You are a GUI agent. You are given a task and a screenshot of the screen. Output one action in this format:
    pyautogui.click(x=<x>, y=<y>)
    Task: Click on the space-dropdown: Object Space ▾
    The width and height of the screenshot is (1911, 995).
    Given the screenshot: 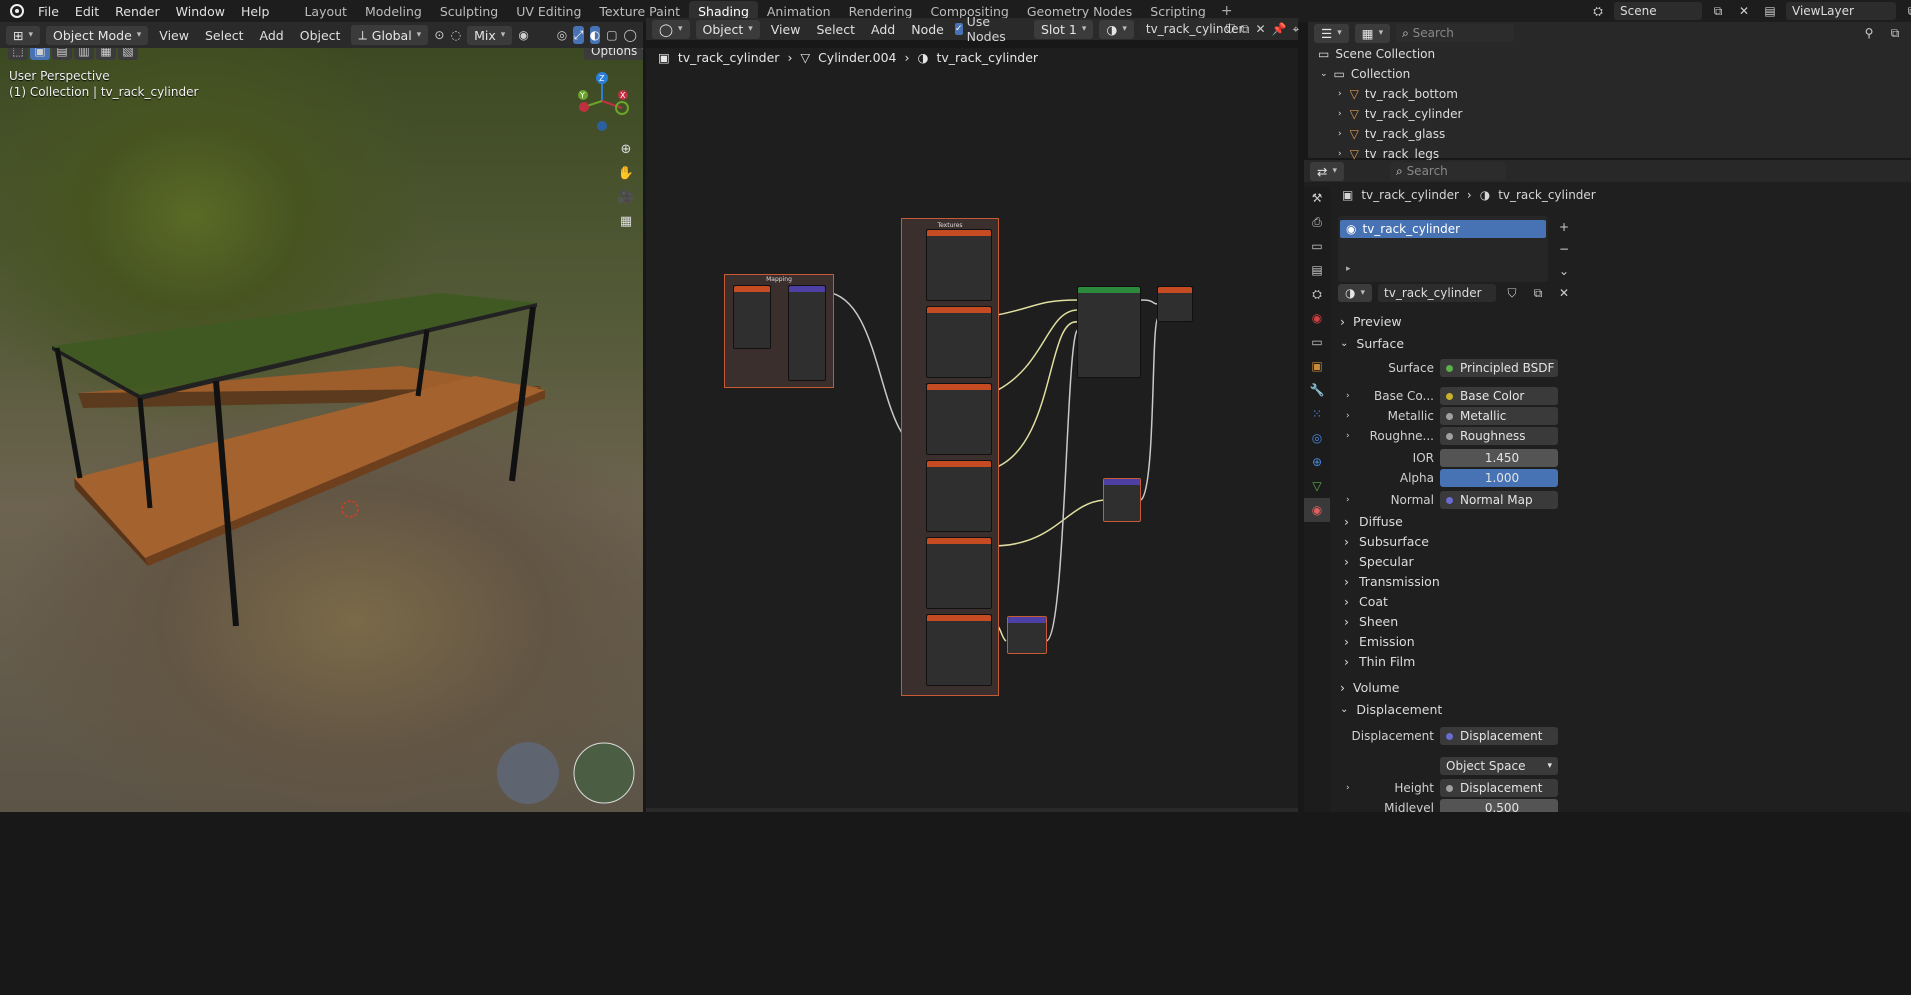 What is the action you would take?
    pyautogui.click(x=1499, y=766)
    